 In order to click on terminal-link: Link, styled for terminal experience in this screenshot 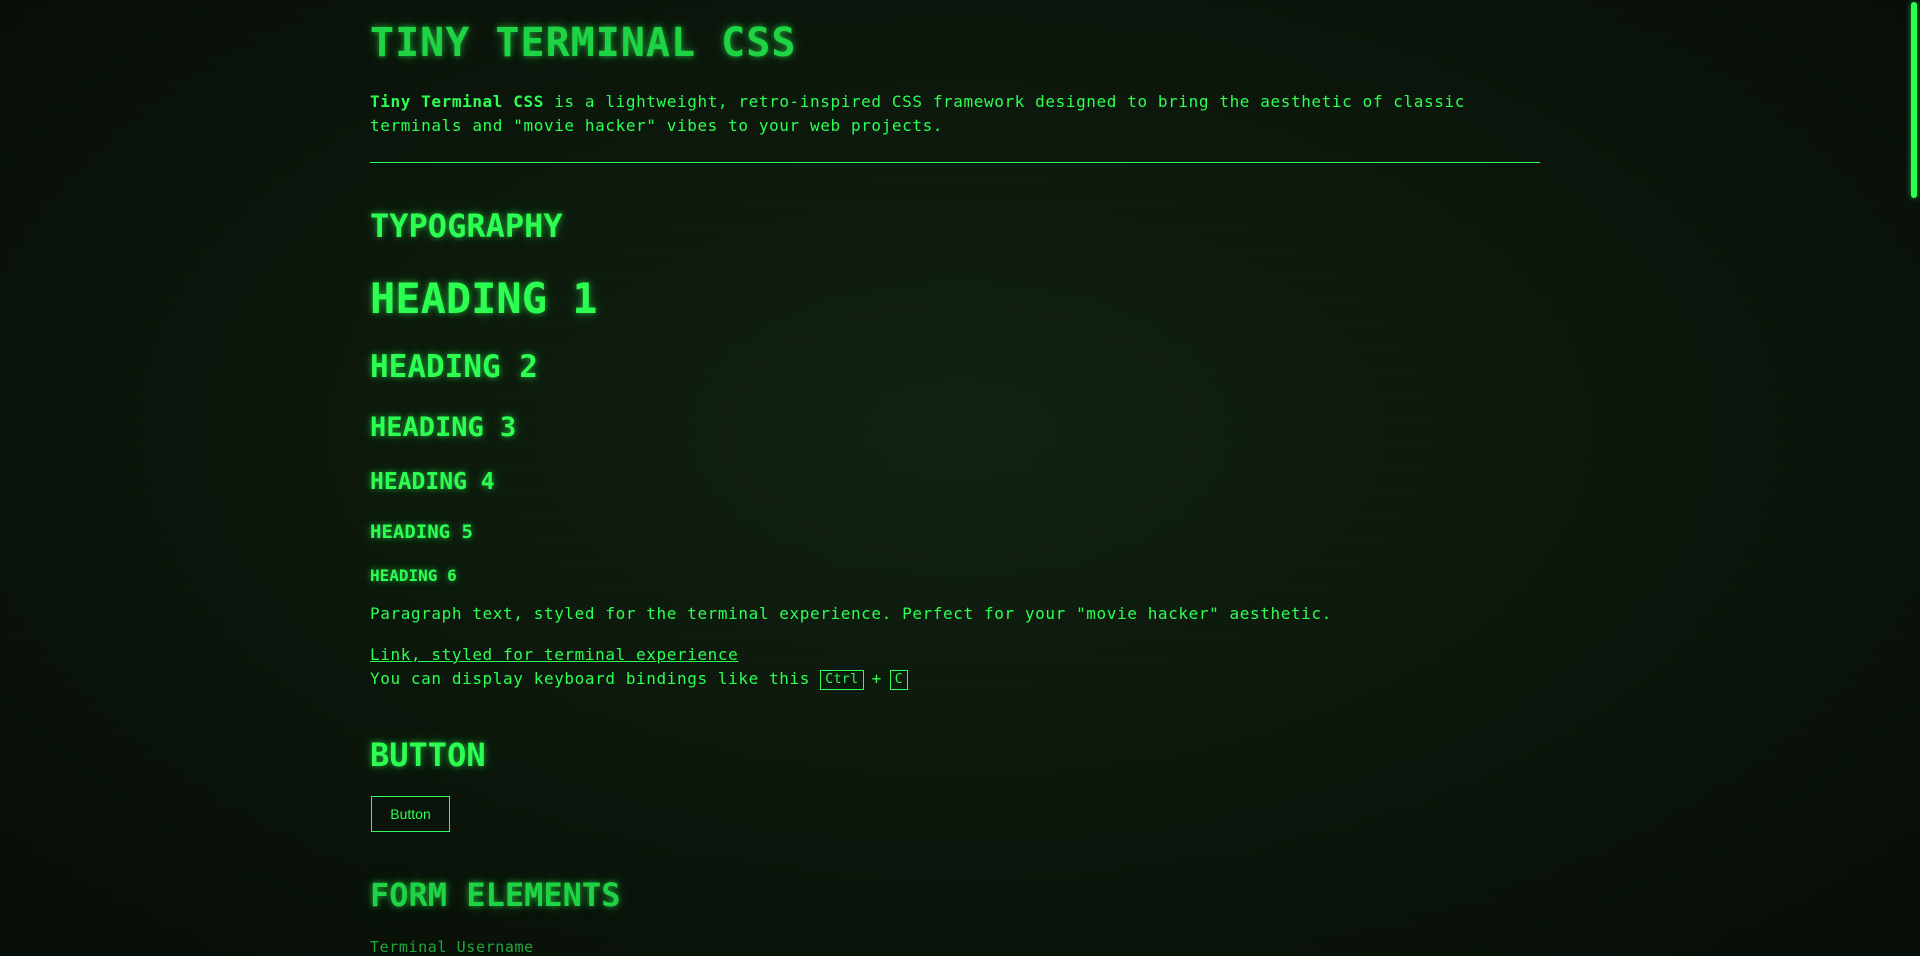, I will do `click(554, 654)`.